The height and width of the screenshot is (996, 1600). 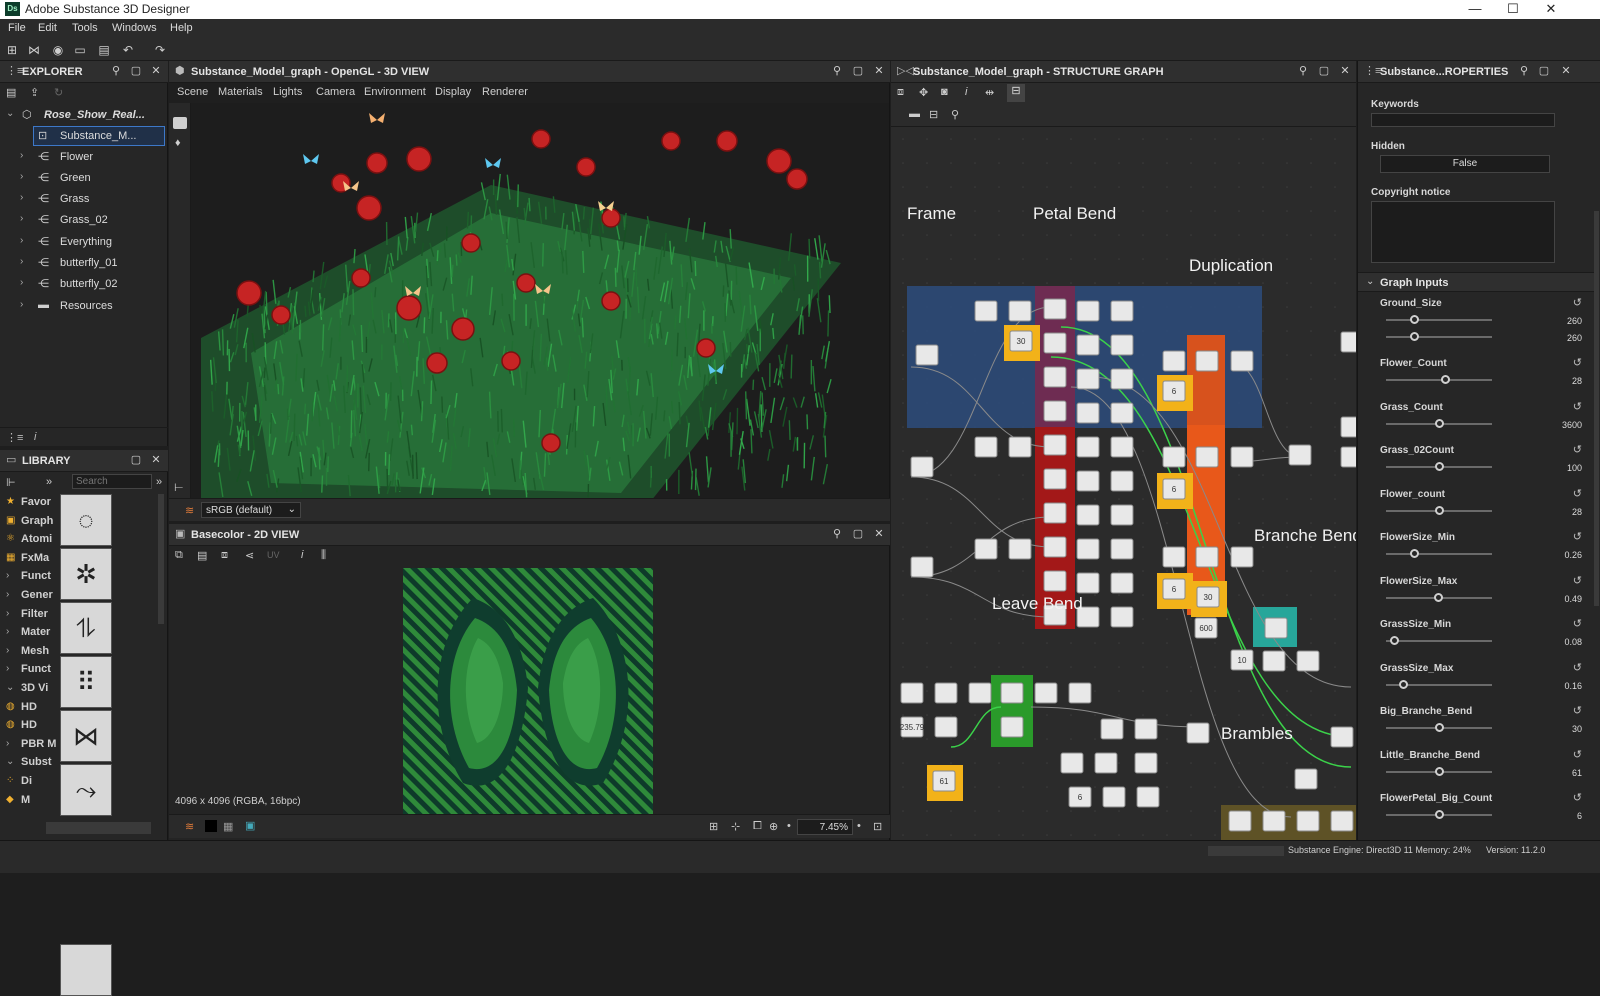 What do you see at coordinates (923, 92) in the screenshot?
I see `pan-icon: ✥` at bounding box center [923, 92].